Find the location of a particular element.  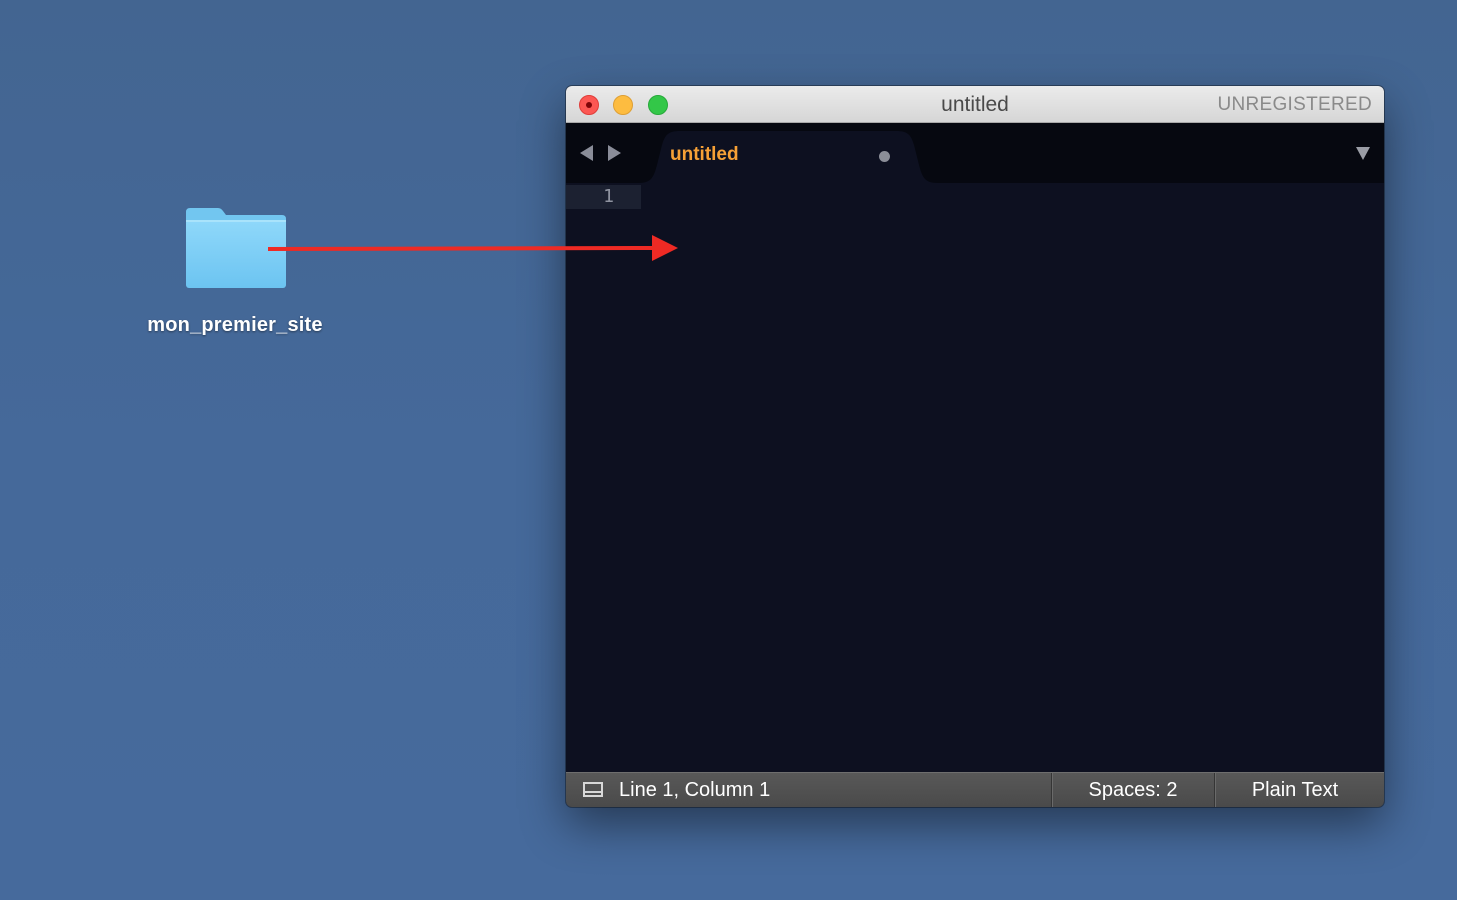

desktop-folder: mon_premier_site is located at coordinates (235, 275).